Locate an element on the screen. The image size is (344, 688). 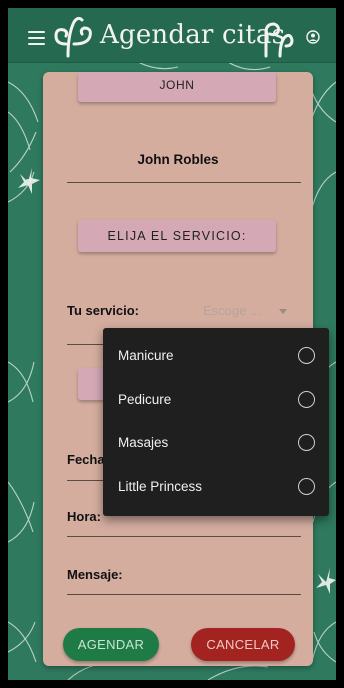
option-little-princess: Little Princess is located at coordinates (216, 487).